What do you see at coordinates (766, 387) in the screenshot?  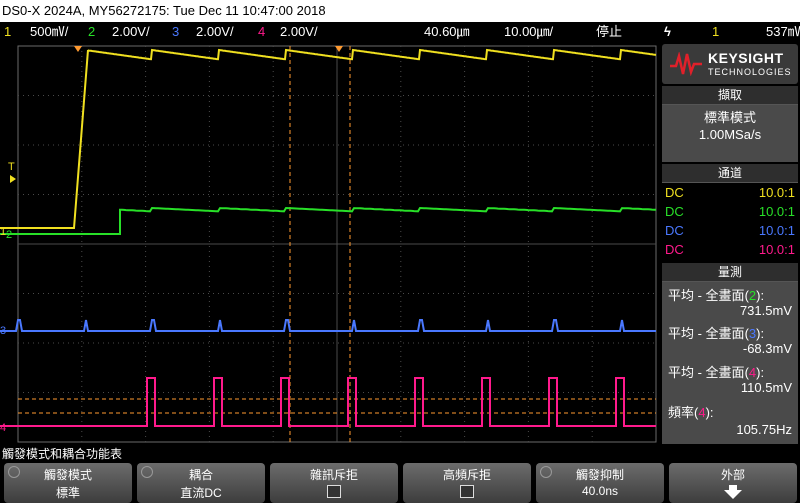 I see `meas-3-value: 110.5mV` at bounding box center [766, 387].